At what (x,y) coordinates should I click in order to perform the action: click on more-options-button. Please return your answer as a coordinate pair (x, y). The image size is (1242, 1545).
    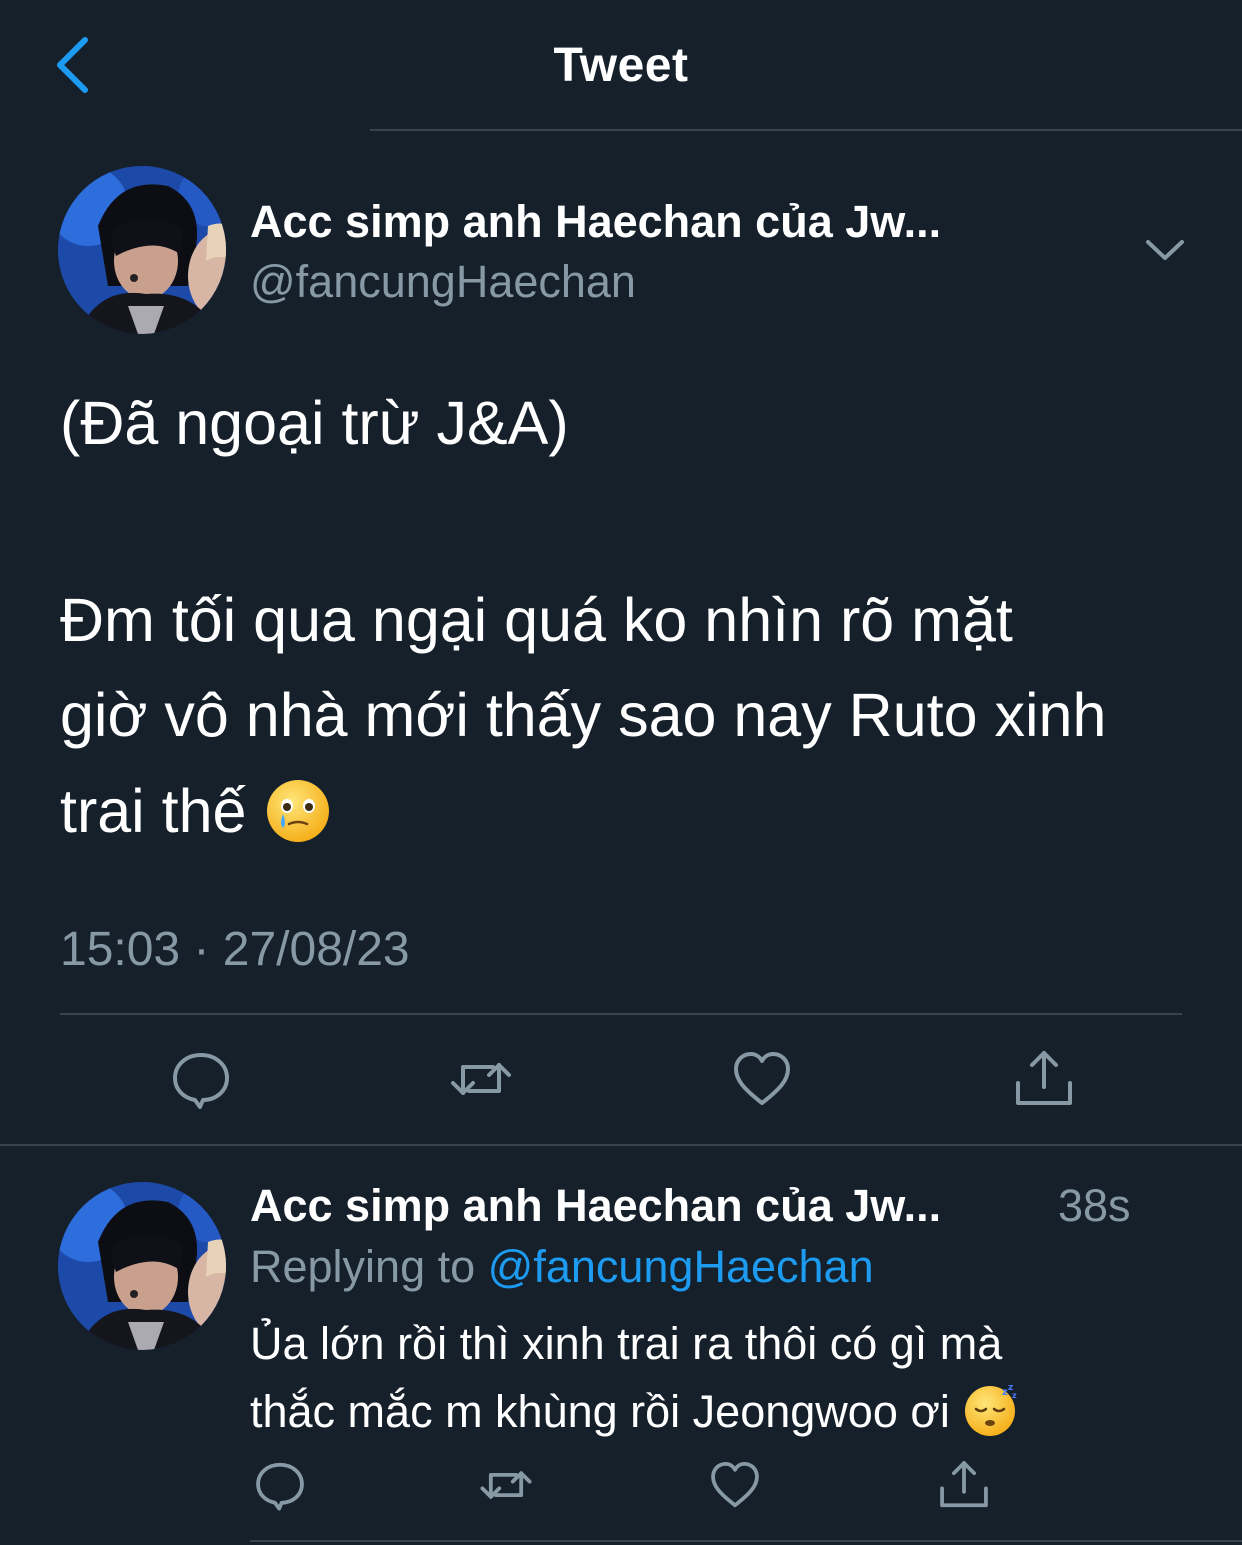
    Looking at the image, I should click on (1165, 250).